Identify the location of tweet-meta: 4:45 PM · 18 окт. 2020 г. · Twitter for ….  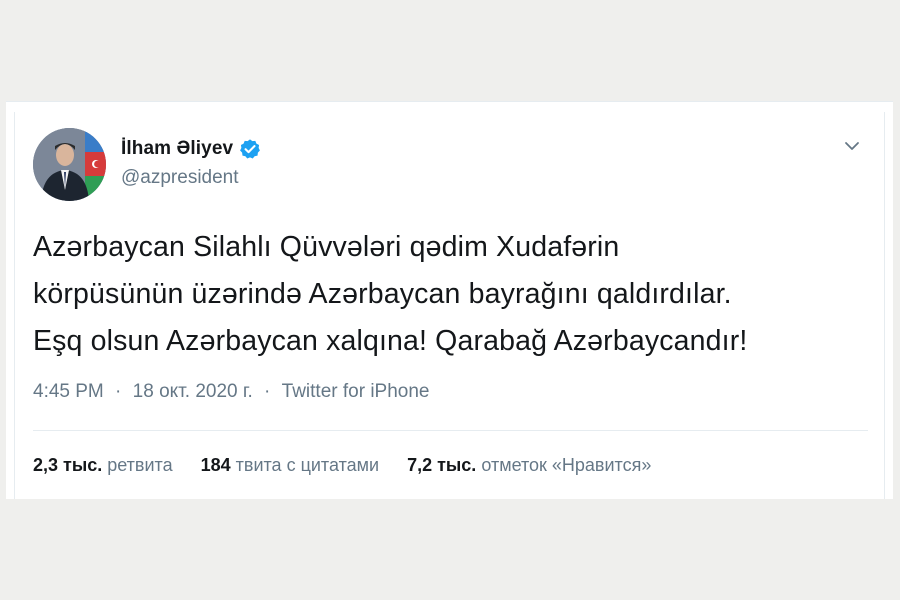
(231, 392).